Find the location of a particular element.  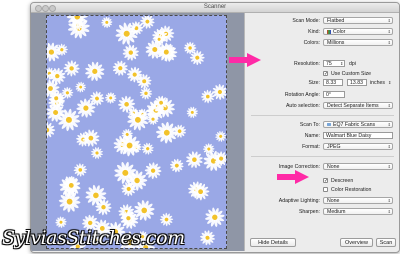

resolution-arrows-icon: ⇕ is located at coordinates (341, 63).